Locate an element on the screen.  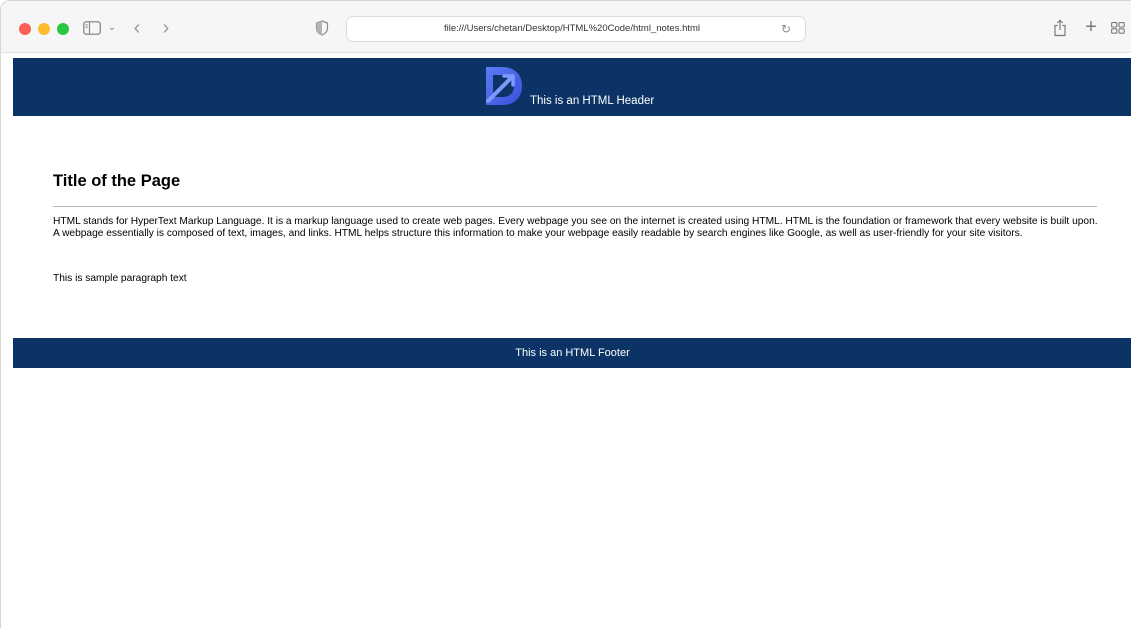
share-icon is located at coordinates (1061, 28).